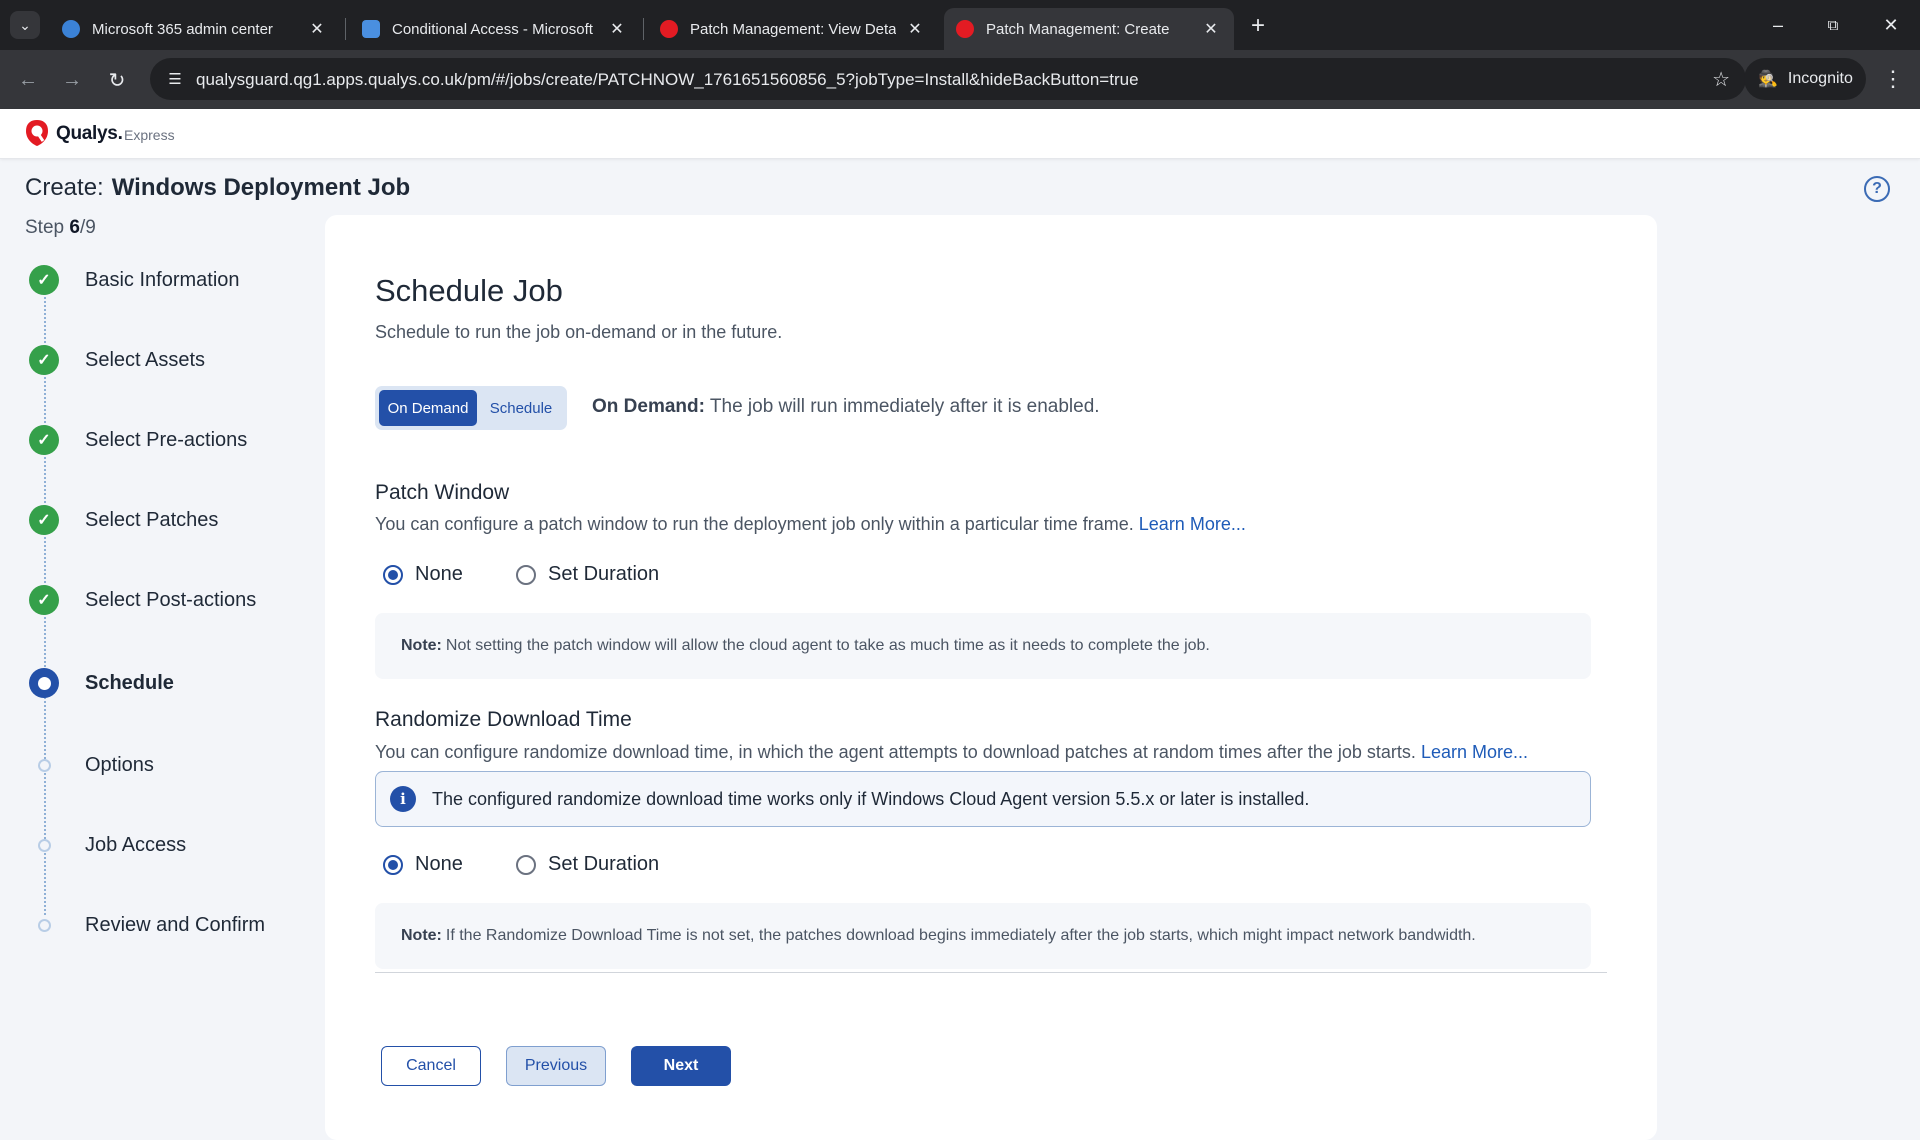 The image size is (1920, 1140). I want to click on step-label: Select Post-actions, so click(171, 600).